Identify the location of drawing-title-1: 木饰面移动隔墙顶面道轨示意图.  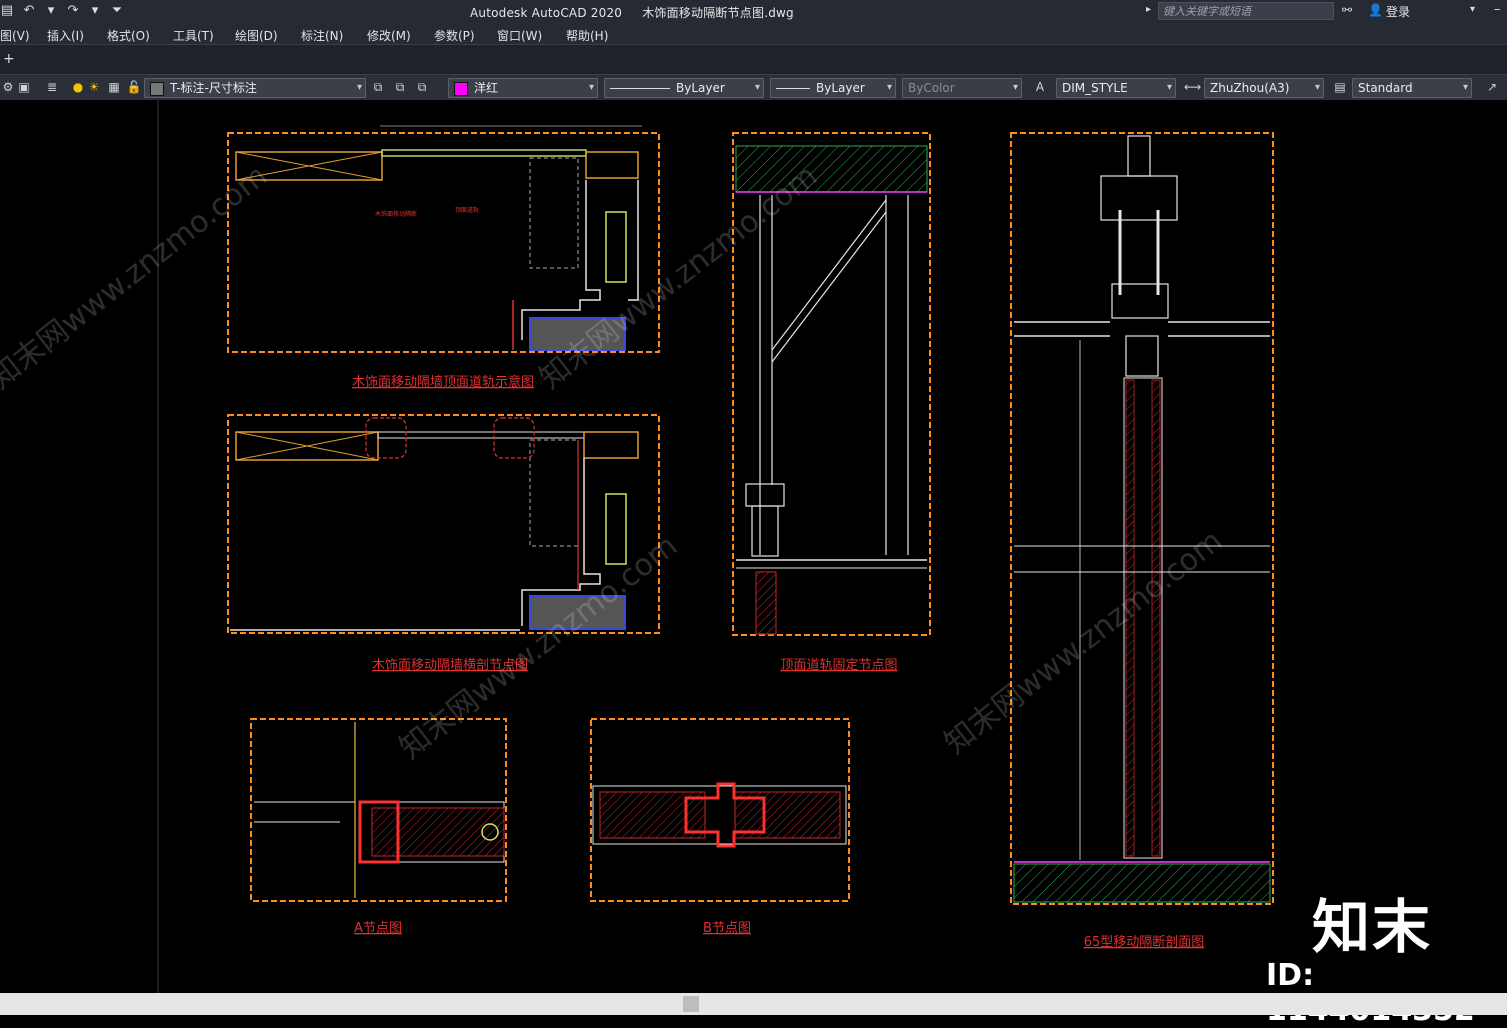
(443, 382).